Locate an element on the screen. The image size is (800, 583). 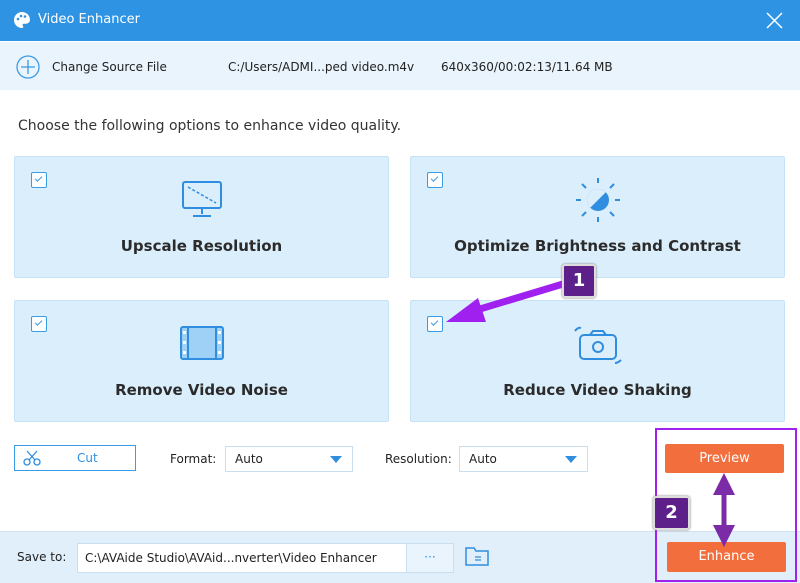
title-bar: Video Enhancer is located at coordinates (400, 20).